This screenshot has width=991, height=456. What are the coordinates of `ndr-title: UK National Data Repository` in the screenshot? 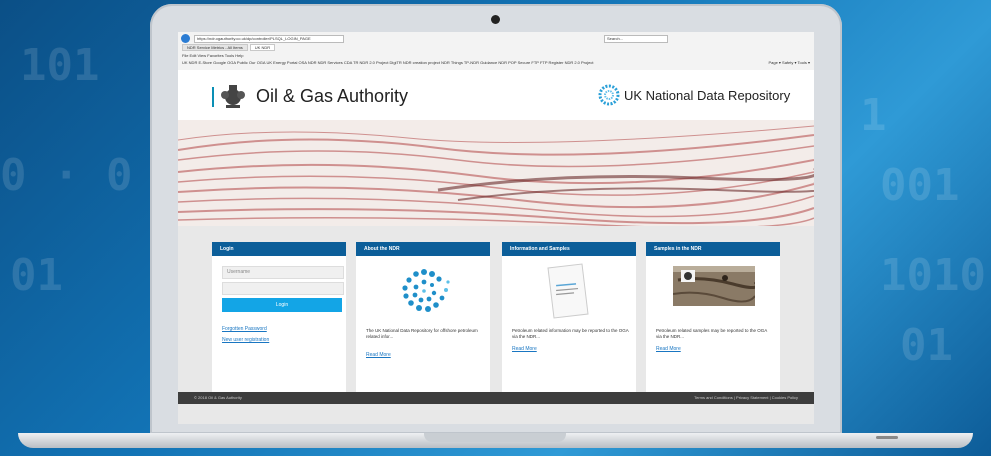 It's located at (707, 95).